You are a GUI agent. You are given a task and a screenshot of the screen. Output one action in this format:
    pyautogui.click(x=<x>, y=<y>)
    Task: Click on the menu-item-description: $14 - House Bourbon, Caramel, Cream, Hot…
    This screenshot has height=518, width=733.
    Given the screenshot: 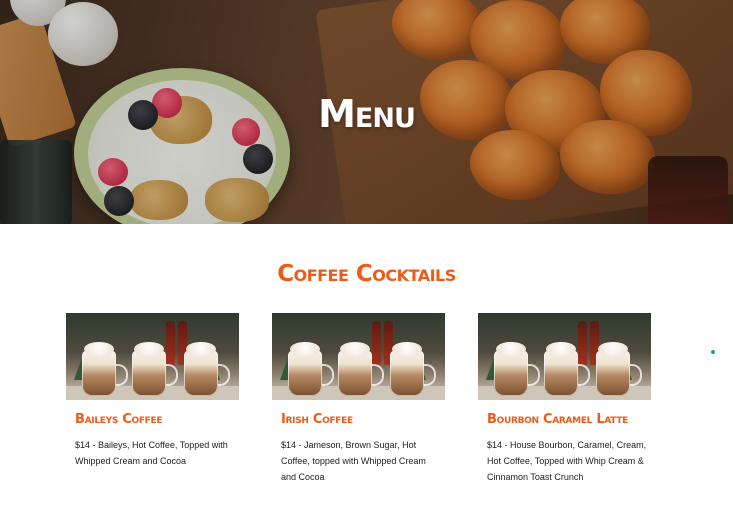 What is the action you would take?
    pyautogui.click(x=567, y=461)
    